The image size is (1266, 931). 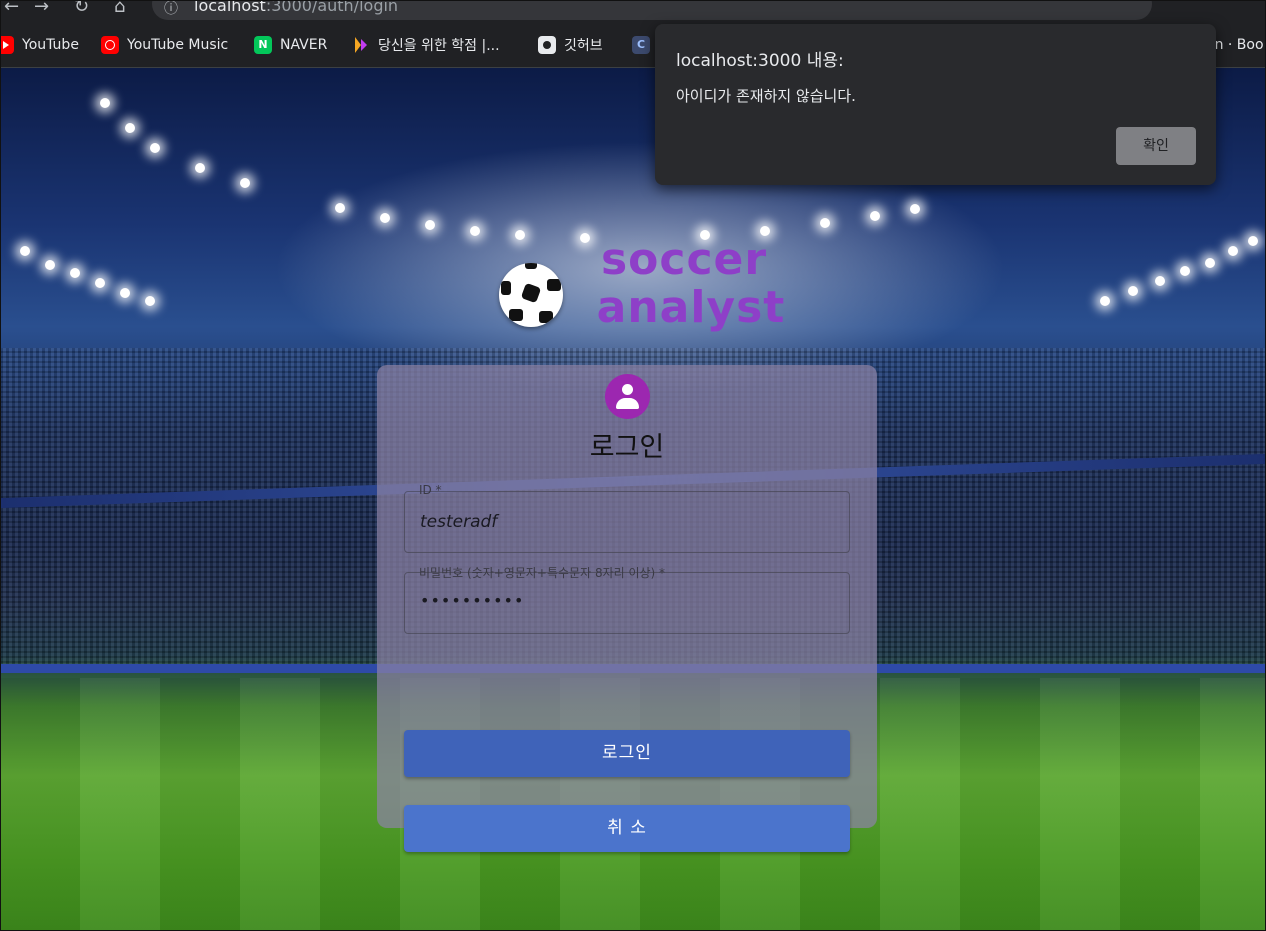 What do you see at coordinates (430, 490) in the screenshot?
I see `id-field-label: ID *` at bounding box center [430, 490].